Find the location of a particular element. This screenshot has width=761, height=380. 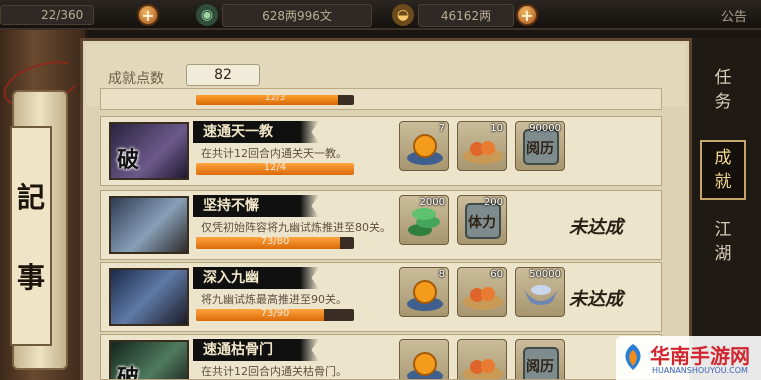

gold-ingot-icon: ◒ is located at coordinates (403, 15).